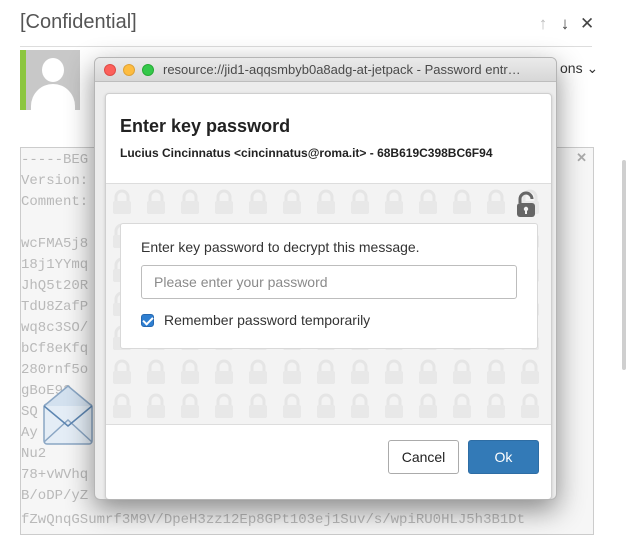 Image resolution: width=628 pixels, height=535 pixels. Describe the element at coordinates (503, 457) in the screenshot. I see `ok-button: Ok` at that location.